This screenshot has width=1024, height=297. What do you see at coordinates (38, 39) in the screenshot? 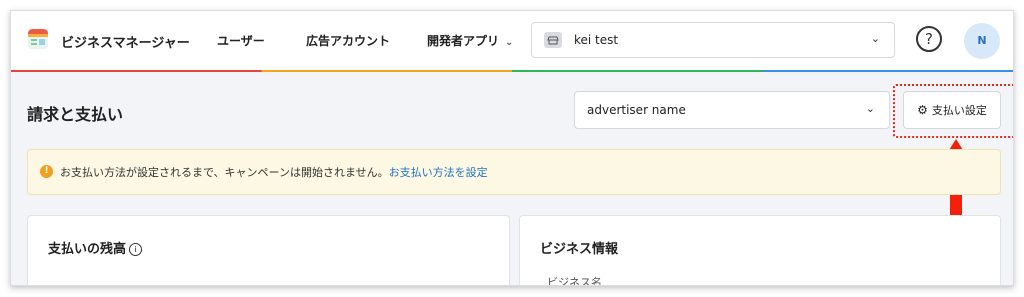
I see `app-logo-icon` at bounding box center [38, 39].